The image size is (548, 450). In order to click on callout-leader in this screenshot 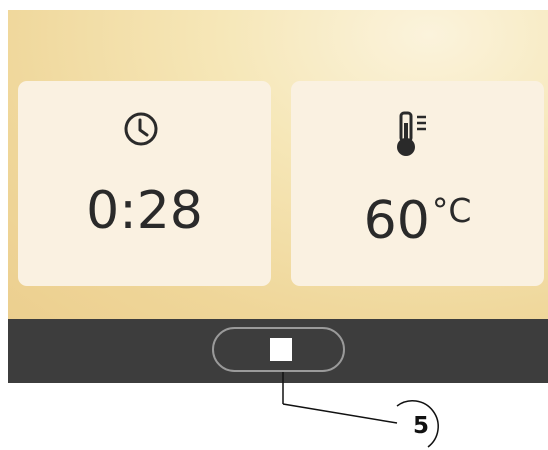, I will do `click(360, 410)`.